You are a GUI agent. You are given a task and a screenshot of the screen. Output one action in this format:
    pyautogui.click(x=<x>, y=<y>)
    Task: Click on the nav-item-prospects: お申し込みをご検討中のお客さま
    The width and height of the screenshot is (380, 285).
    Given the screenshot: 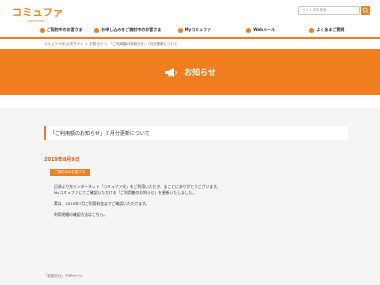 What is the action you would take?
    pyautogui.click(x=127, y=30)
    